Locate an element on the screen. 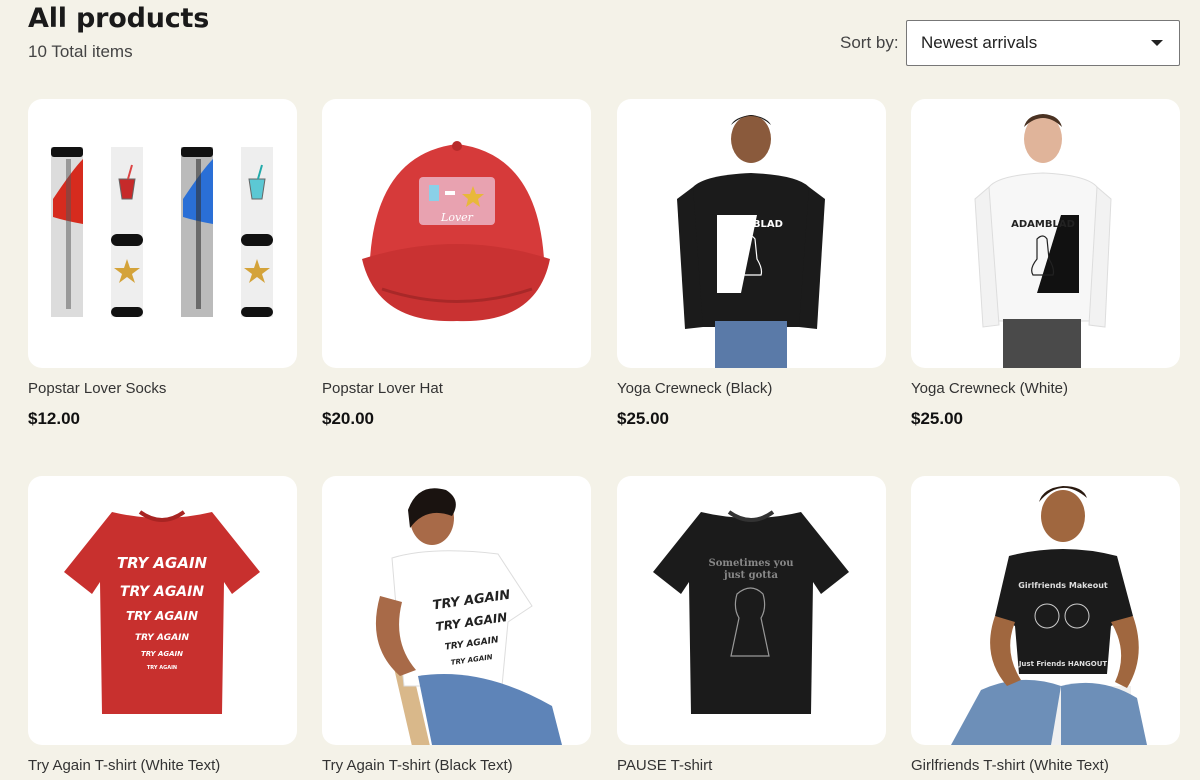 The image size is (1200, 780). sort-select: Newest arrivals is located at coordinates (1043, 43).